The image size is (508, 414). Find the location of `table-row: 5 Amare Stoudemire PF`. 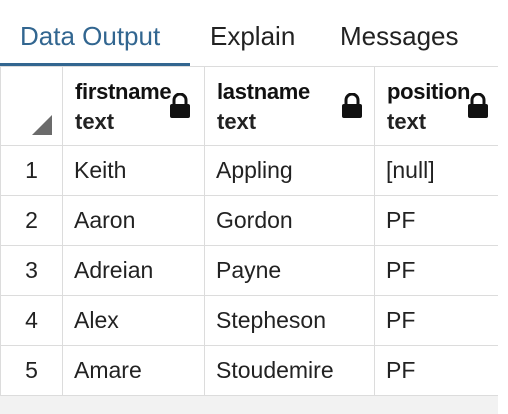

table-row: 5 Amare Stoudemire PF is located at coordinates (250, 370).